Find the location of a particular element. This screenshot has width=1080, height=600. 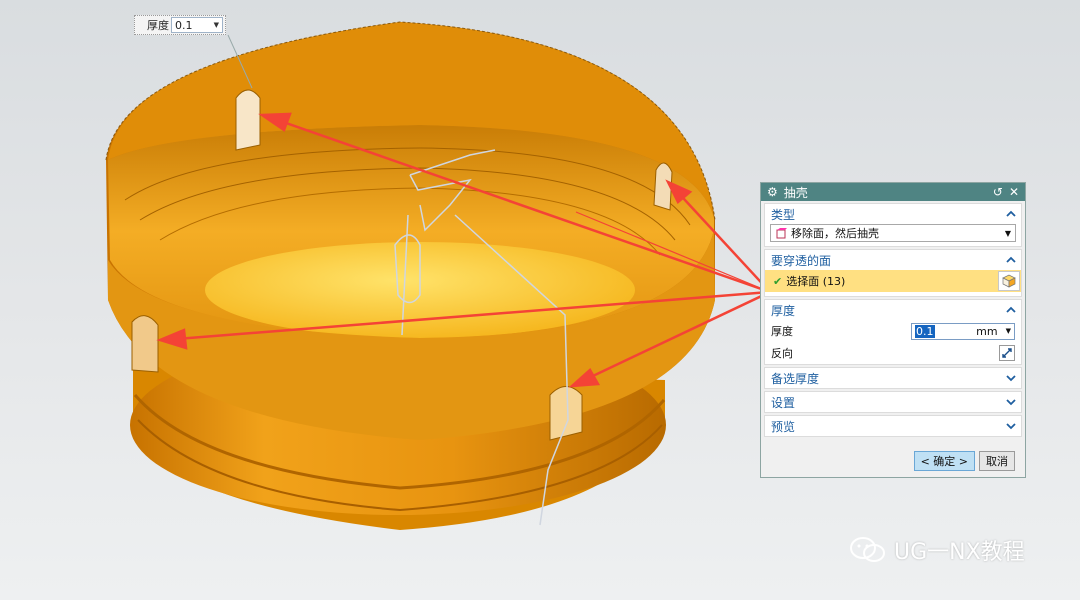

shell-dialog: ⚙ 抽壳 ↺ ✕ 类型 移除面，然后抽壳 ▼ 要穿透的面 ✔ 选择面 (13) is located at coordinates (893, 330).